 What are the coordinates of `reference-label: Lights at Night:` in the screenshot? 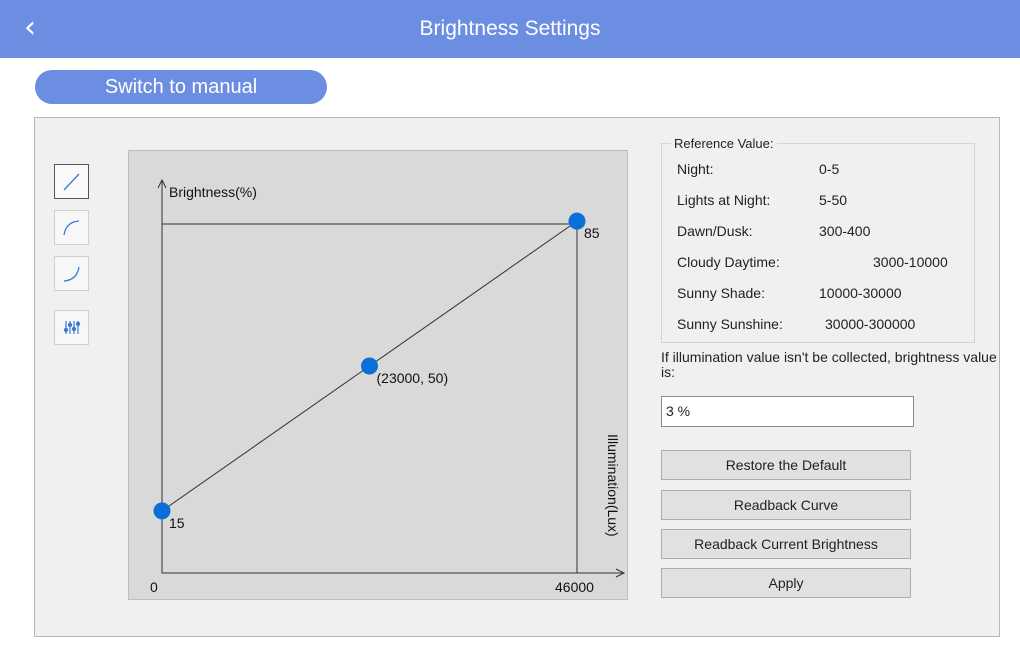 It's located at (724, 200).